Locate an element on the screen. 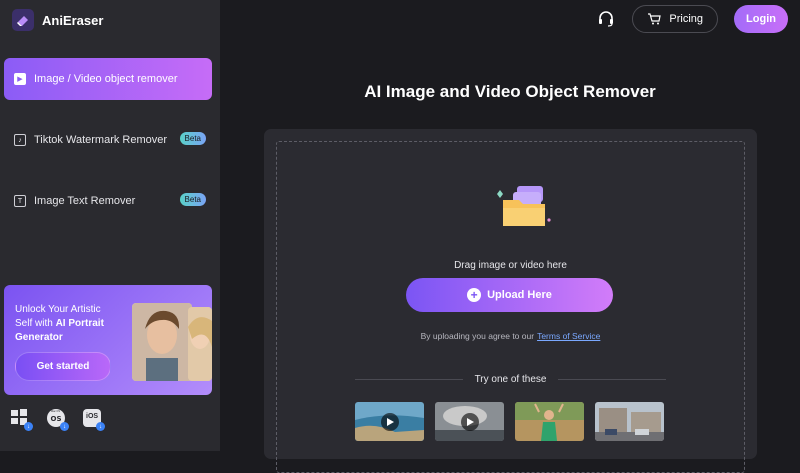 Image resolution: width=800 pixels, height=473 pixels. app-name: AniEraser is located at coordinates (73, 20).